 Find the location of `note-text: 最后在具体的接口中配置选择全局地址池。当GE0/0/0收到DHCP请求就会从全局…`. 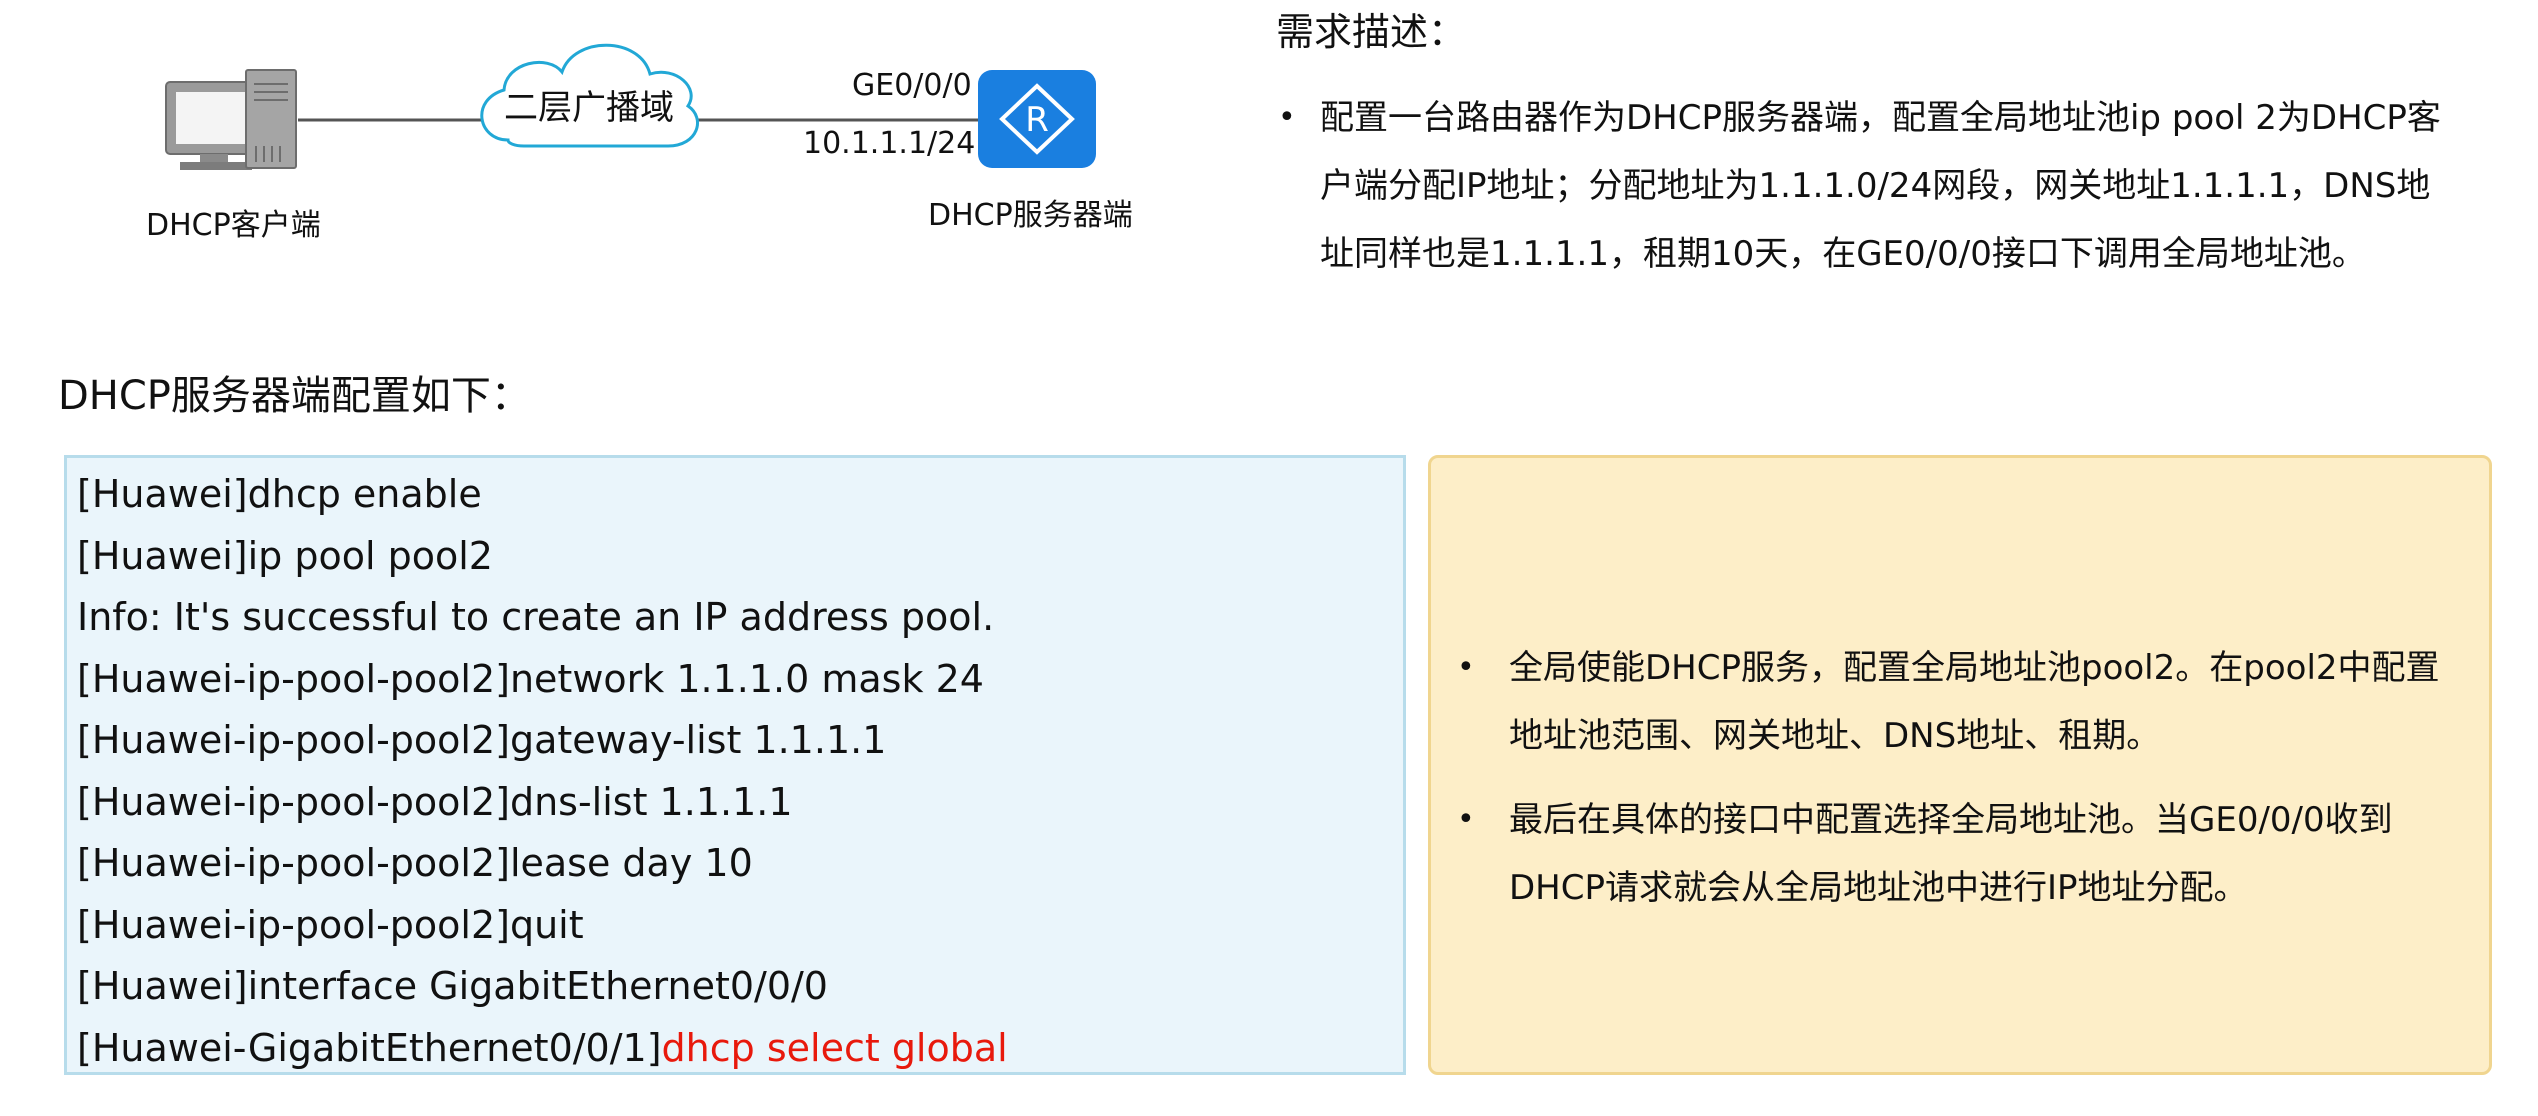

note-text: 最后在具体的接口中配置选择全局地址池。当GE0/0/0收到DHCP请求就会从全局… is located at coordinates (1951, 854).